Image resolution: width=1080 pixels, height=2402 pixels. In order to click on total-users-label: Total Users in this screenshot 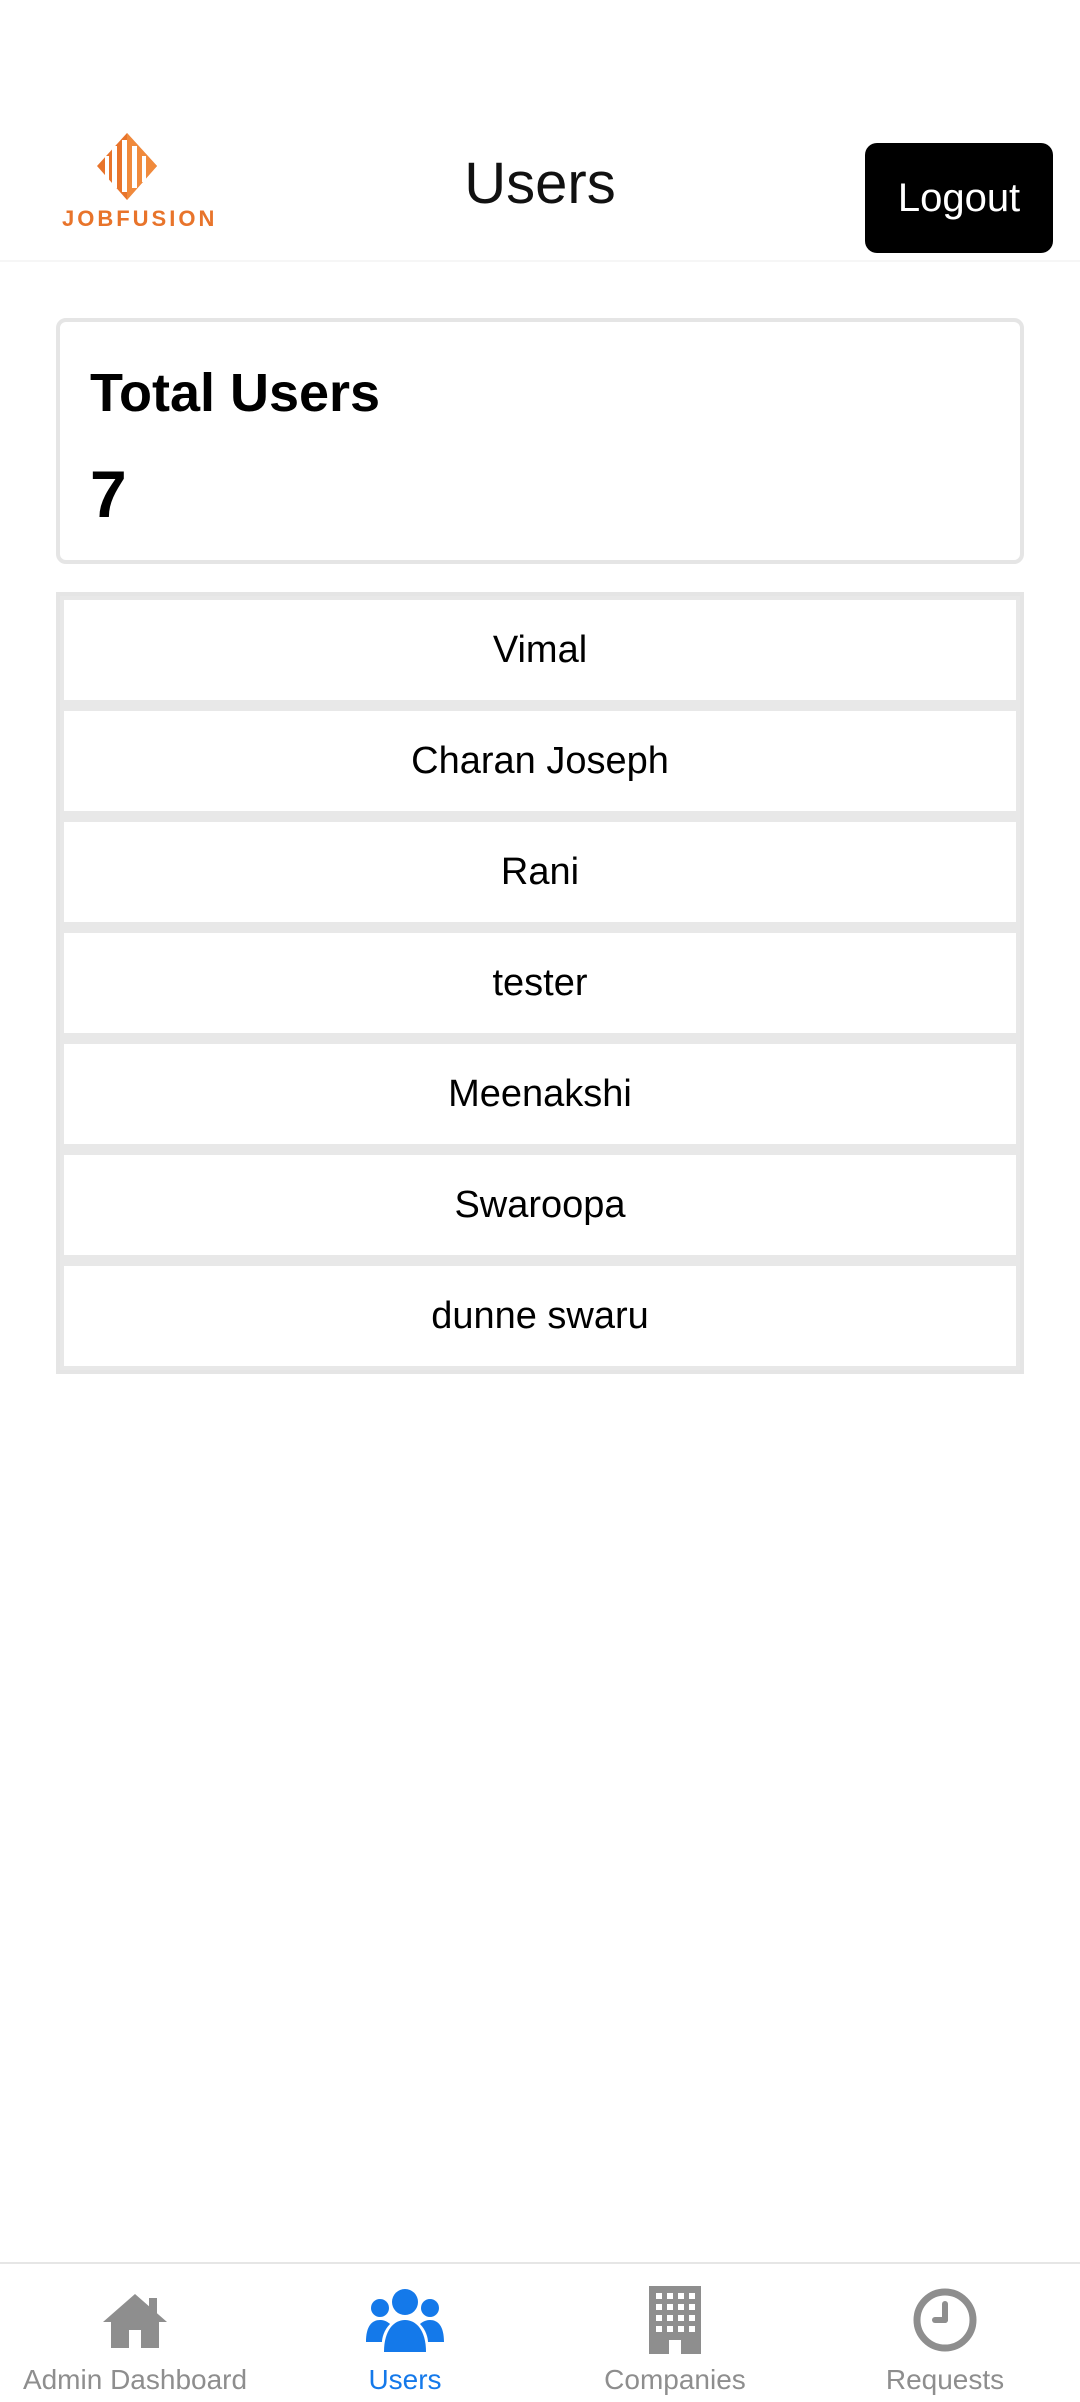, I will do `click(235, 393)`.